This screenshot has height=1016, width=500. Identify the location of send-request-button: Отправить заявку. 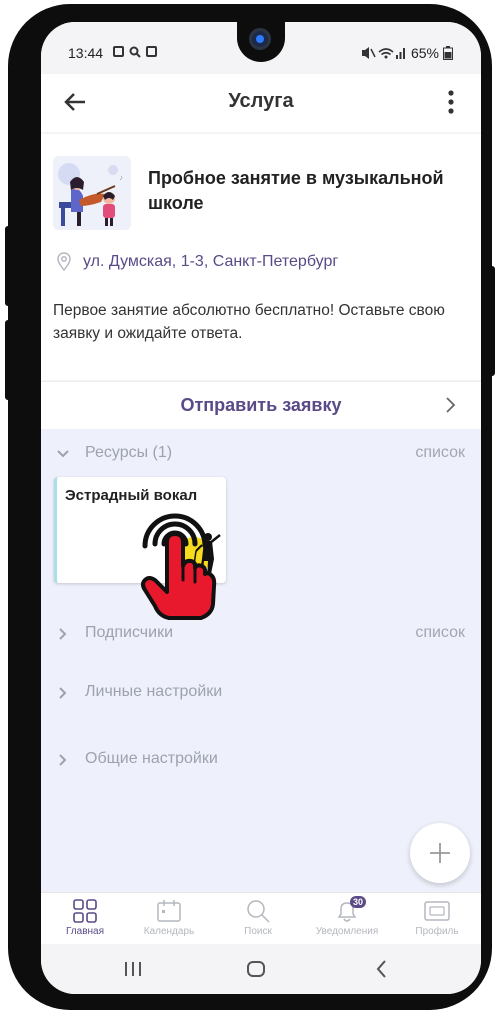
(261, 405).